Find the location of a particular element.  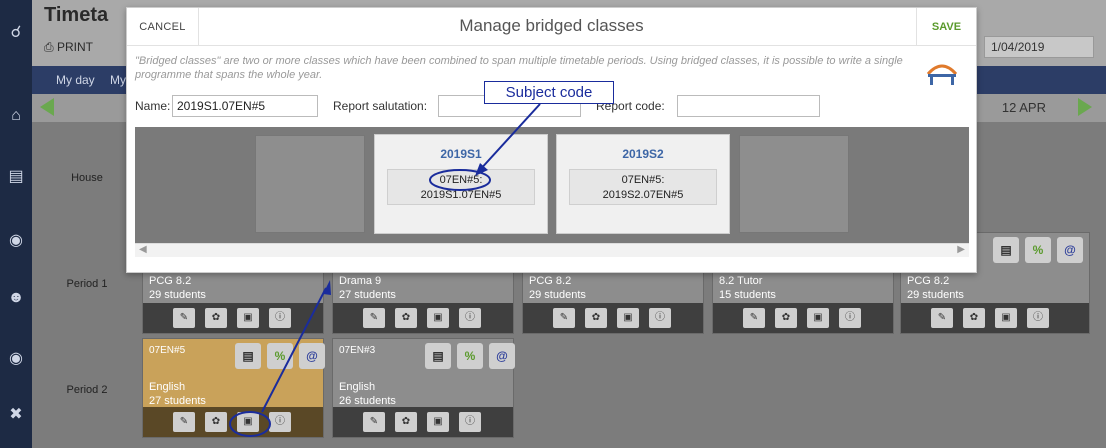

cell-subject: English is located at coordinates (167, 387).